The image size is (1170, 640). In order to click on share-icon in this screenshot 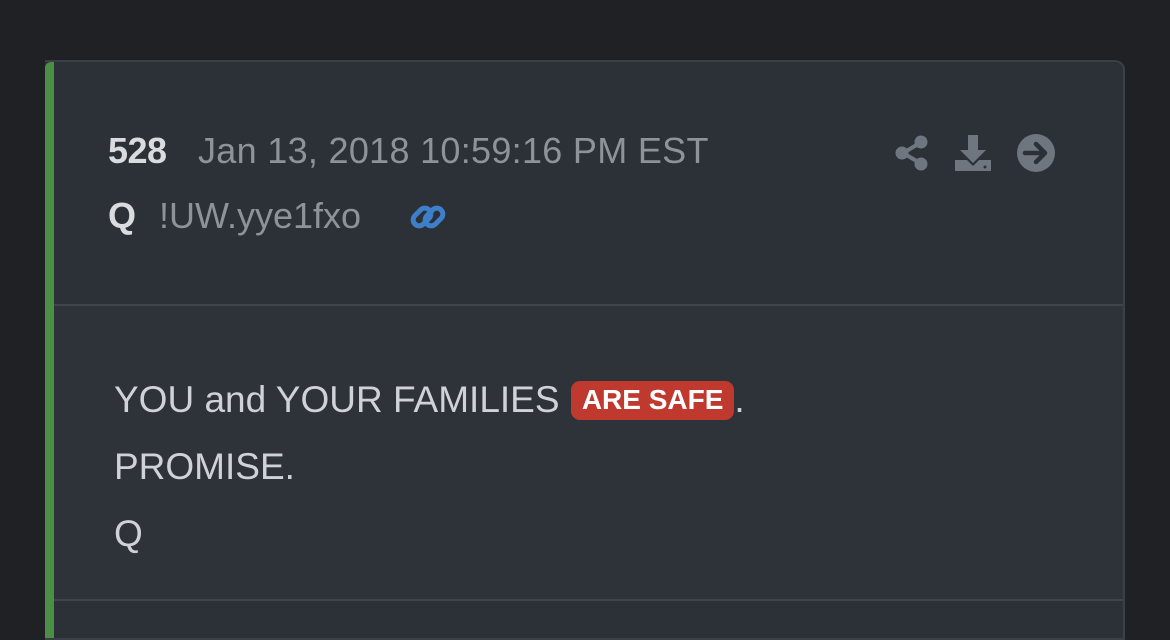, I will do `click(912, 153)`.